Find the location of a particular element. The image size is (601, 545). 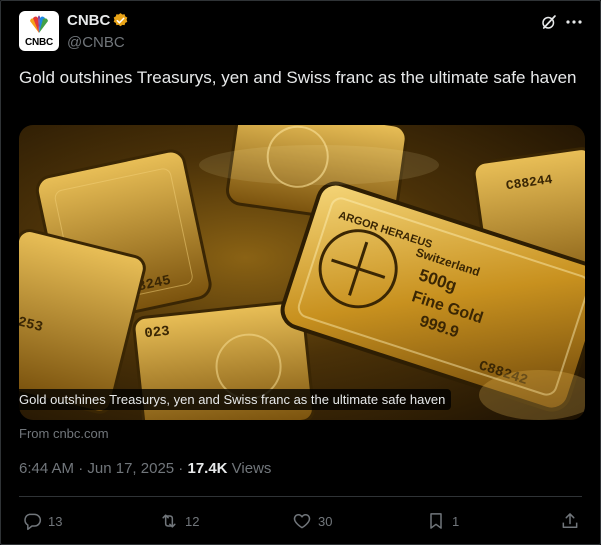

post-meta: 6:44 AM · Jun 17, 2025 · 17.4K Views is located at coordinates (145, 468).